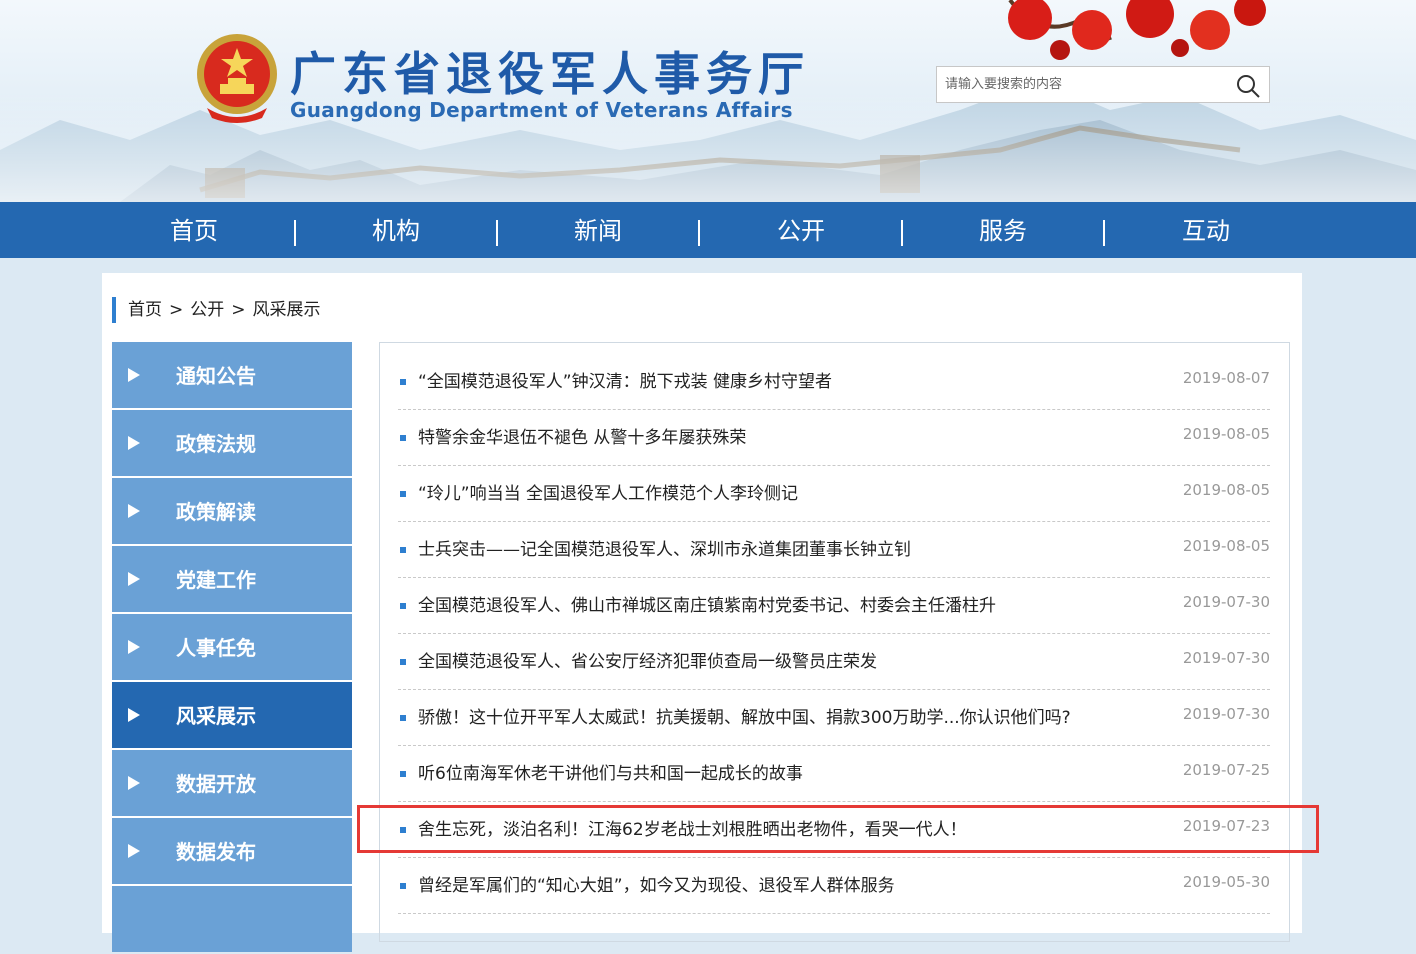 This screenshot has height=954, width=1416. I want to click on list-item: 全国模范退役军人、省公安厅经济犯罪侦查局一级警员庄荣发 2019-07-30, so click(834, 661).